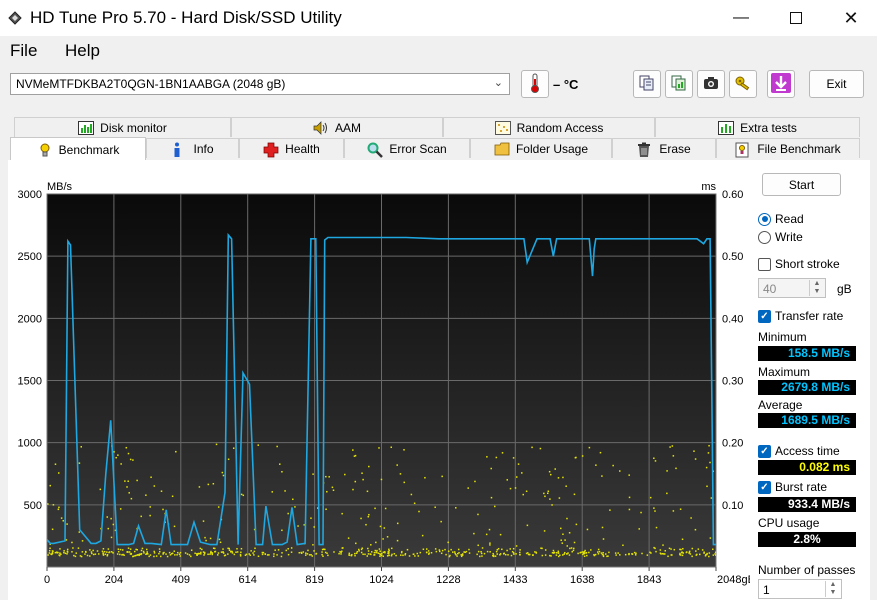 The image size is (877, 600). Describe the element at coordinates (796, 18) in the screenshot. I see `maximize-button` at that location.